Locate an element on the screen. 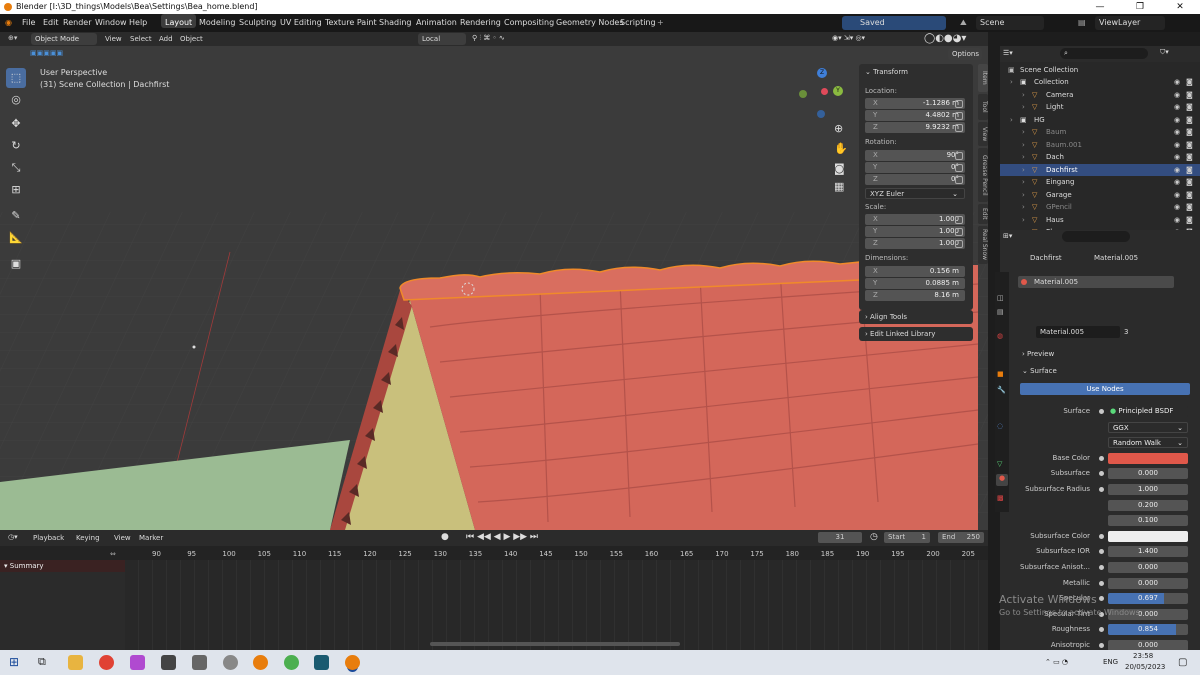 The width and height of the screenshot is (1200, 675). marker-menu: Marker is located at coordinates (151, 538).